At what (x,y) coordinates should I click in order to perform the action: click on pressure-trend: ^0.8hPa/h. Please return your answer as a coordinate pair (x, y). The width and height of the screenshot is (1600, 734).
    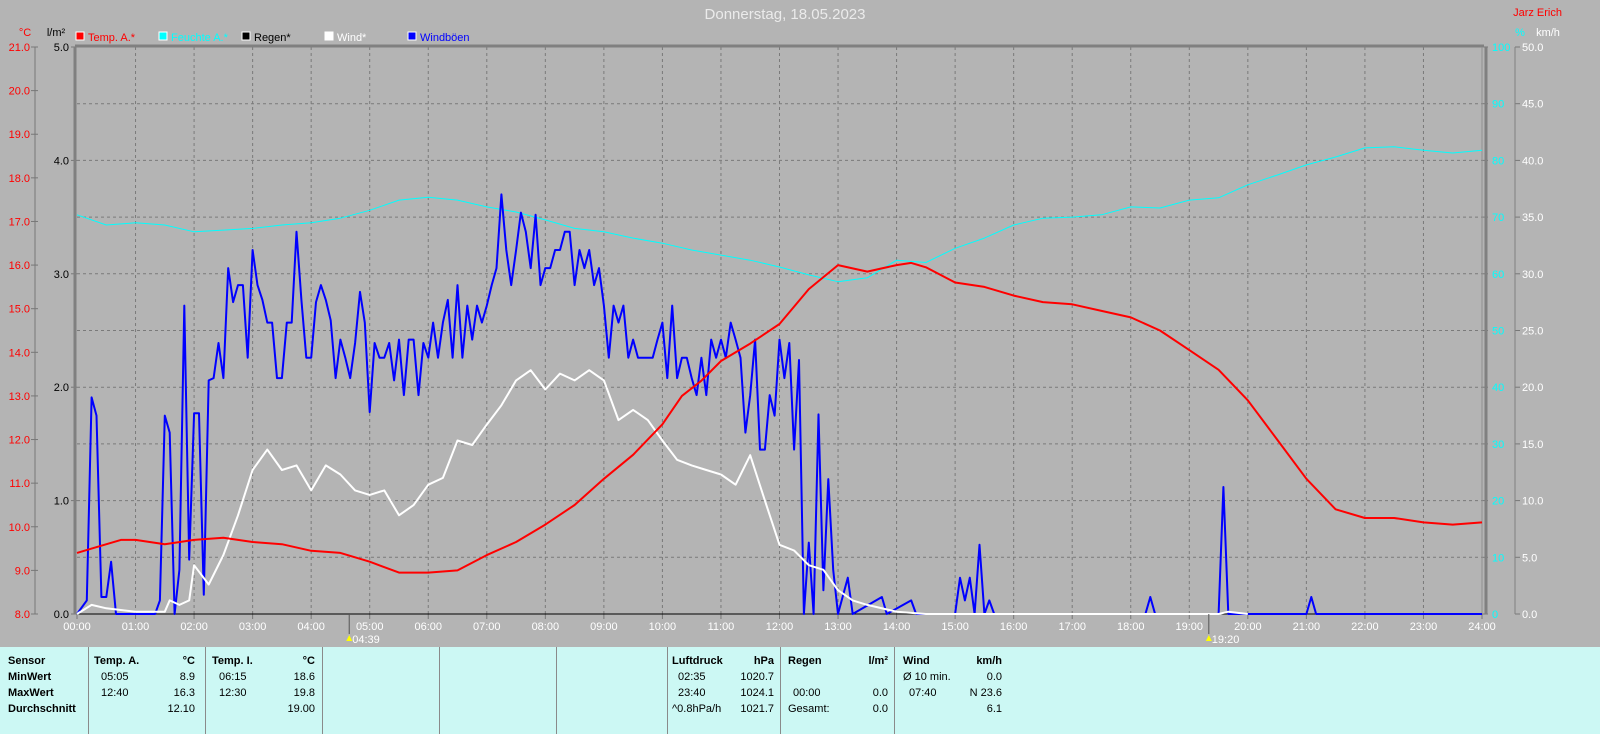
    Looking at the image, I should click on (697, 709).